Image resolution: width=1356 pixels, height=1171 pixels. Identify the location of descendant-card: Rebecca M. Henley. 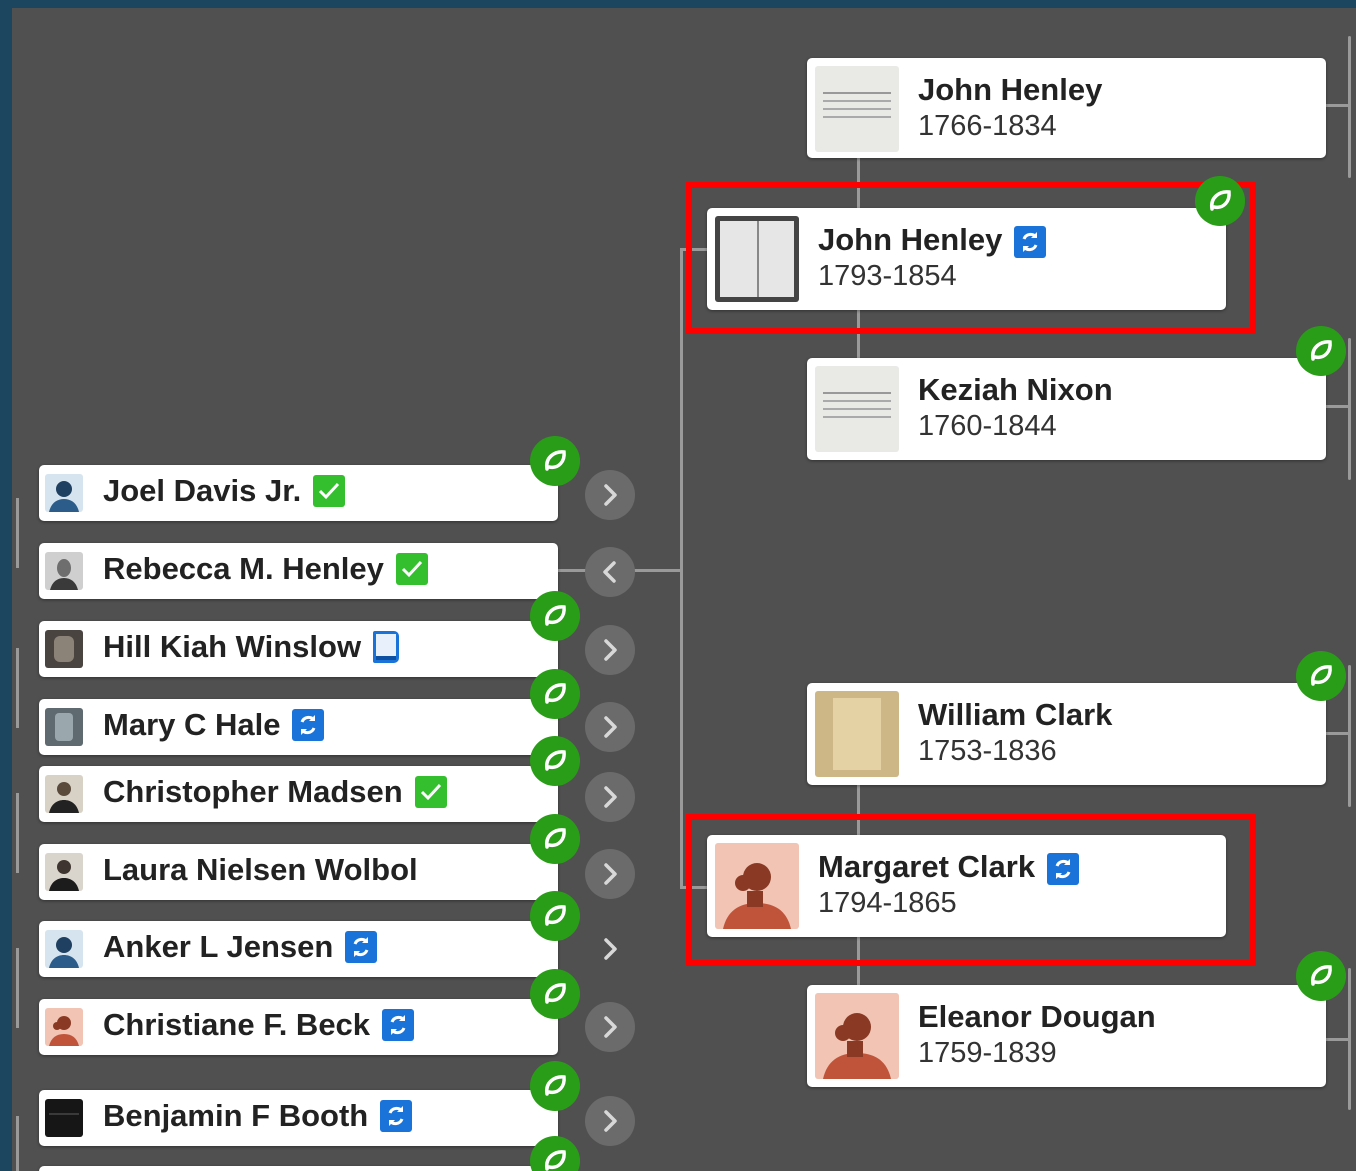
(298, 571).